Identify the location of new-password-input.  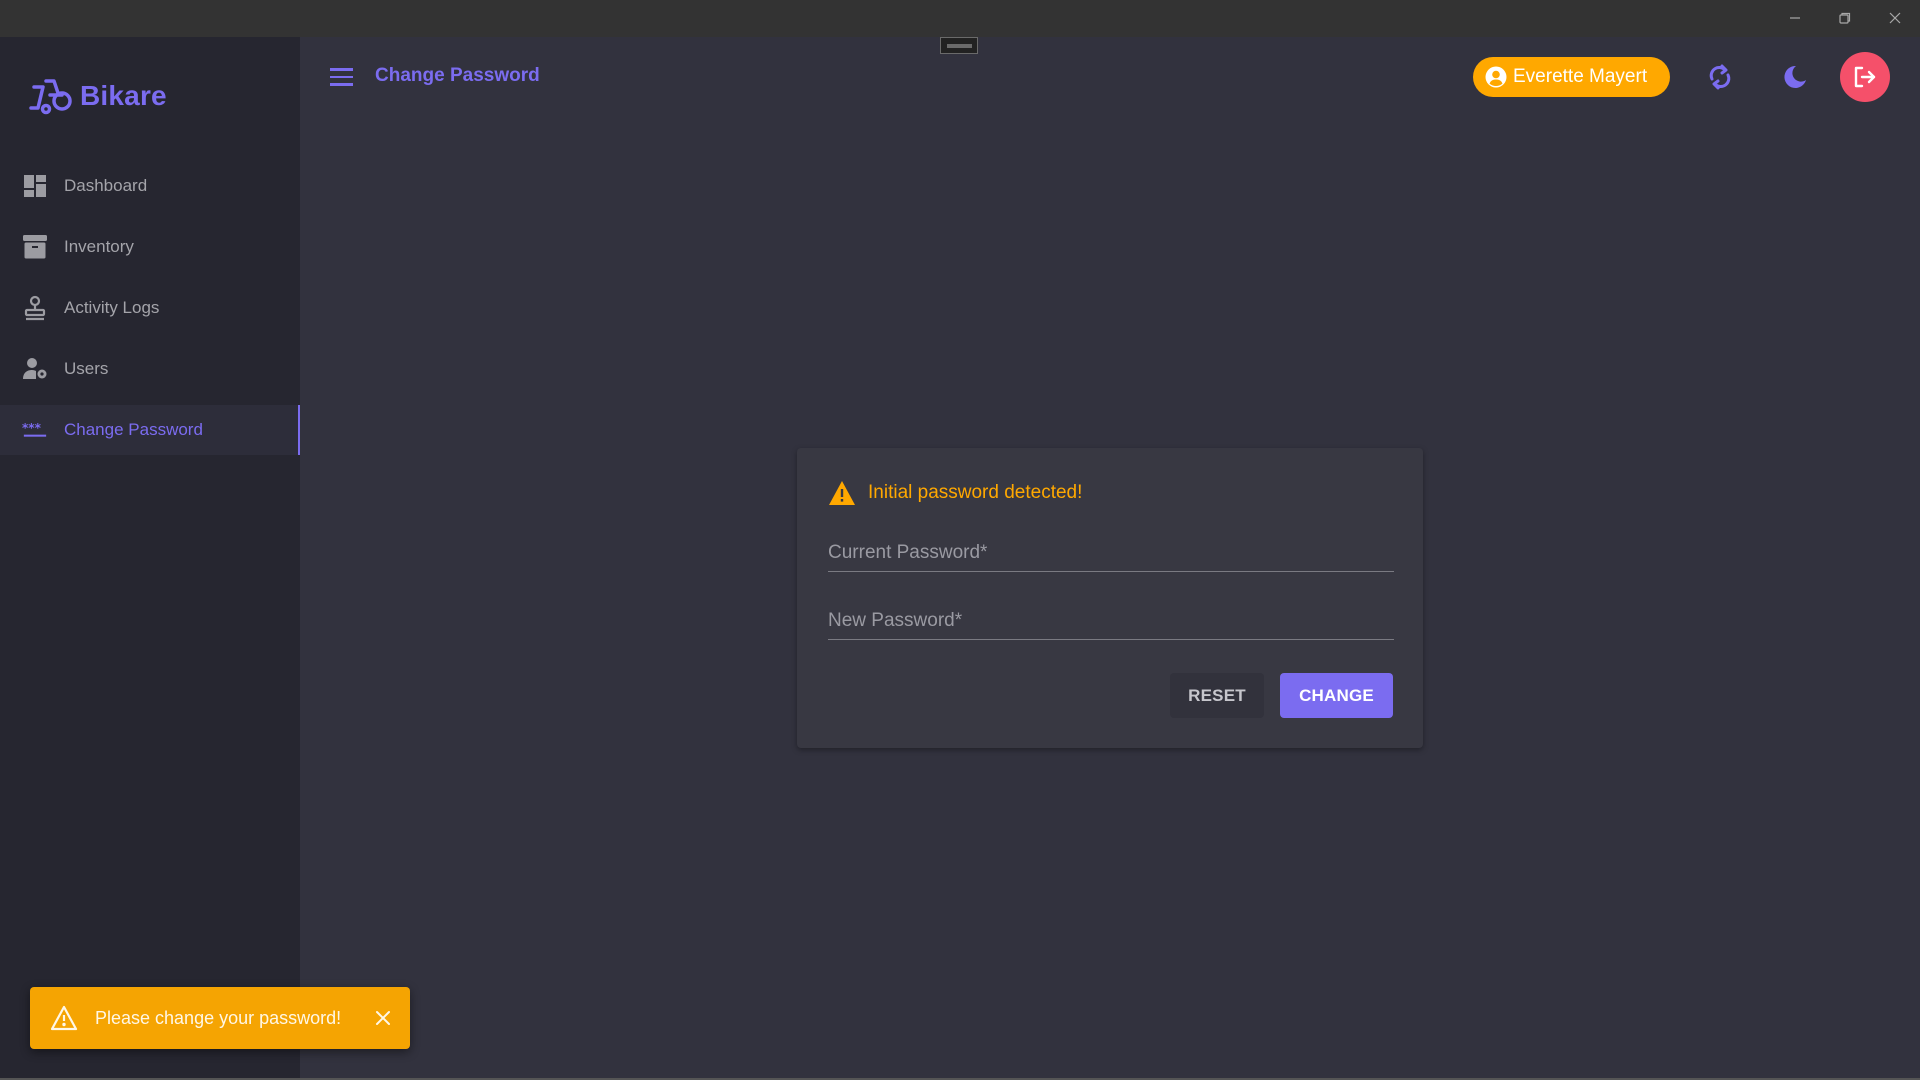
(1111, 617).